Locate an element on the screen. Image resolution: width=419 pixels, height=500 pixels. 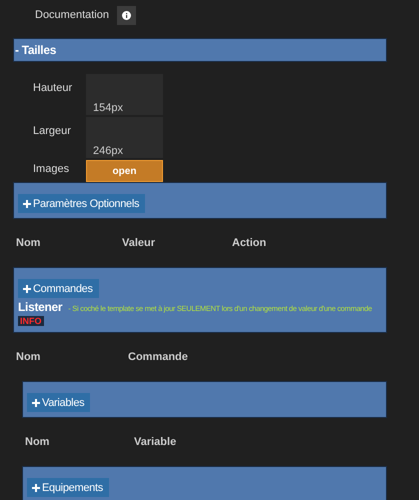
info-icon is located at coordinates (126, 15).